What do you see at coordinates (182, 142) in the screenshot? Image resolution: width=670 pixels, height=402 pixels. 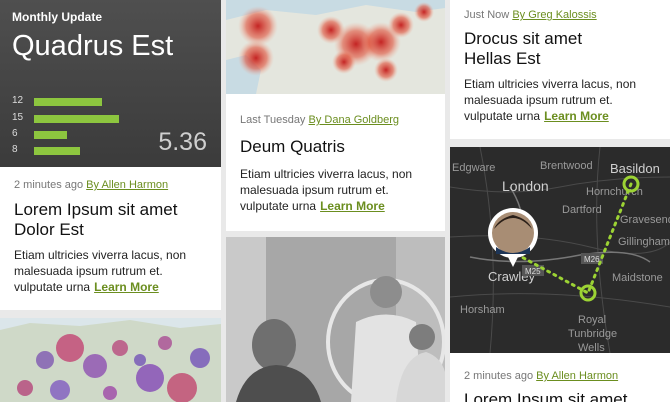 I see `stats-value: 5.36` at bounding box center [182, 142].